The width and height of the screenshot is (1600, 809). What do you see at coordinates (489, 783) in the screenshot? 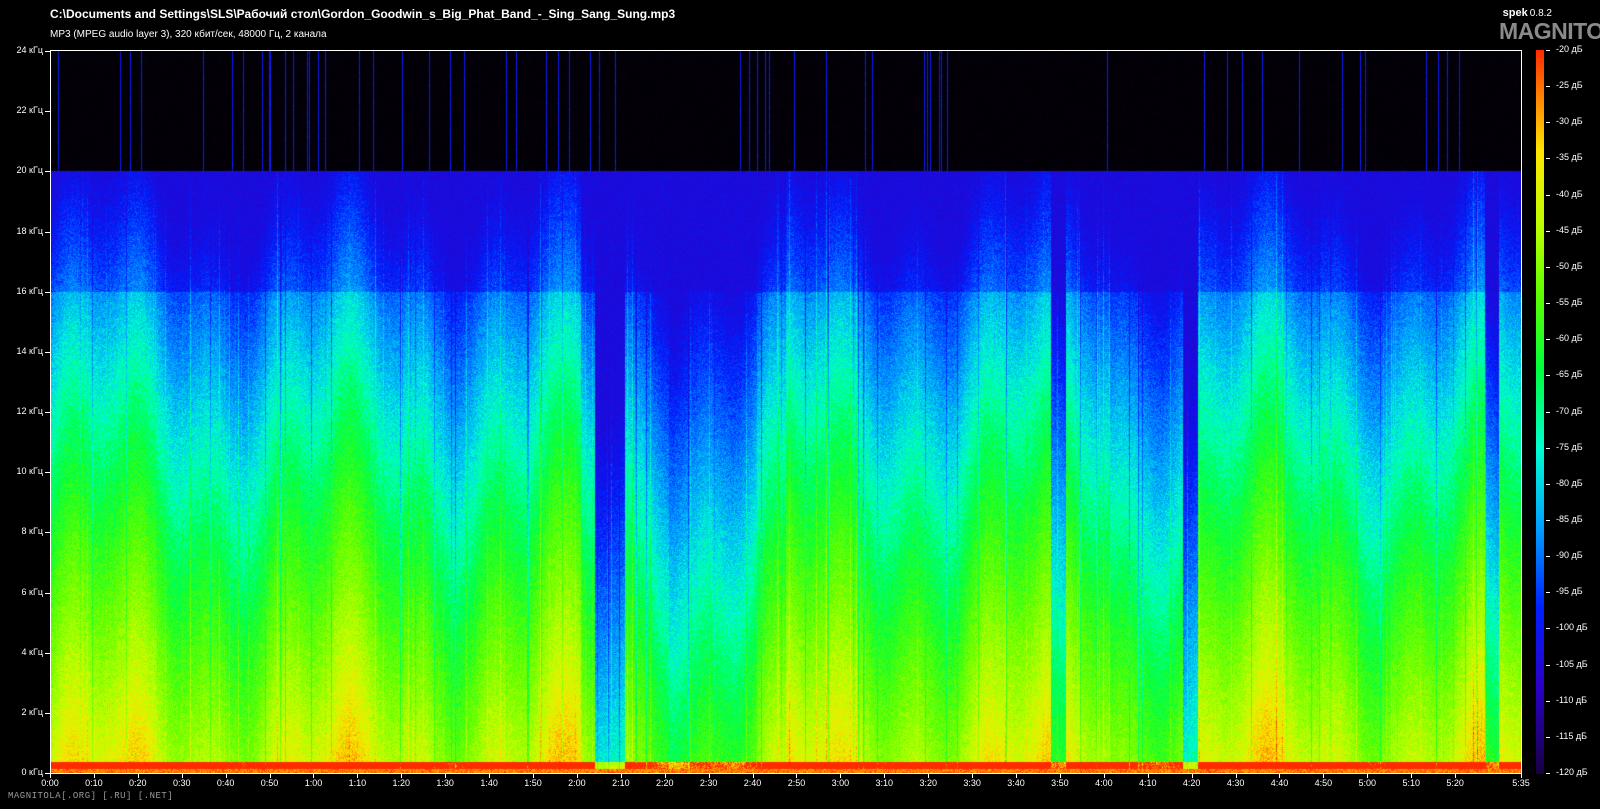
I see `time-tick-label: 1:40` at bounding box center [489, 783].